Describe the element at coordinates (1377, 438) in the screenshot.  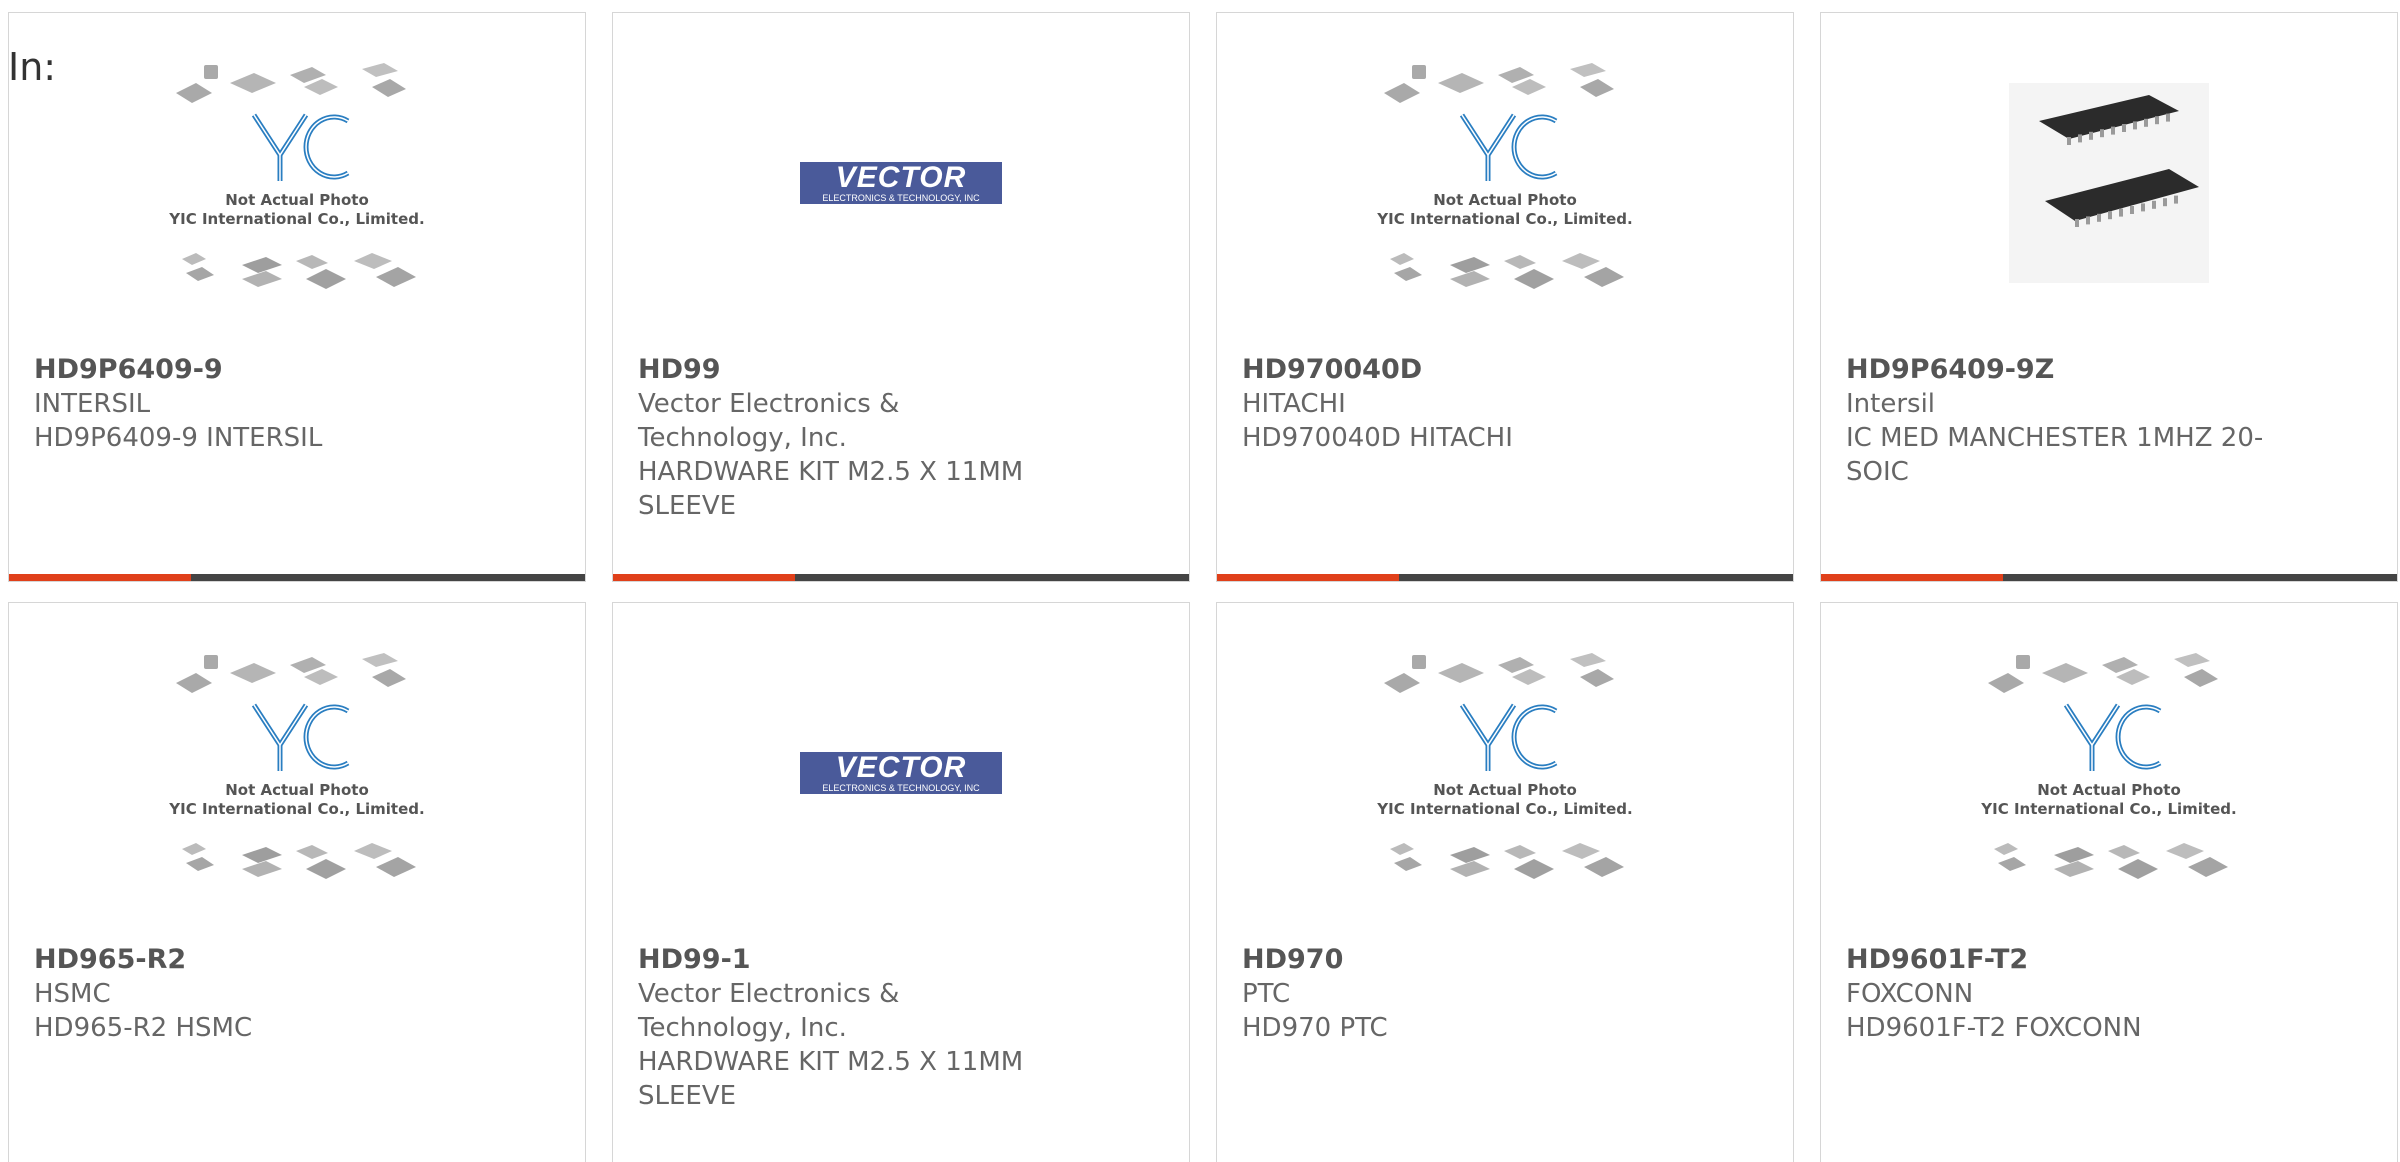
I see `description: HD970040D HITACHI` at that location.